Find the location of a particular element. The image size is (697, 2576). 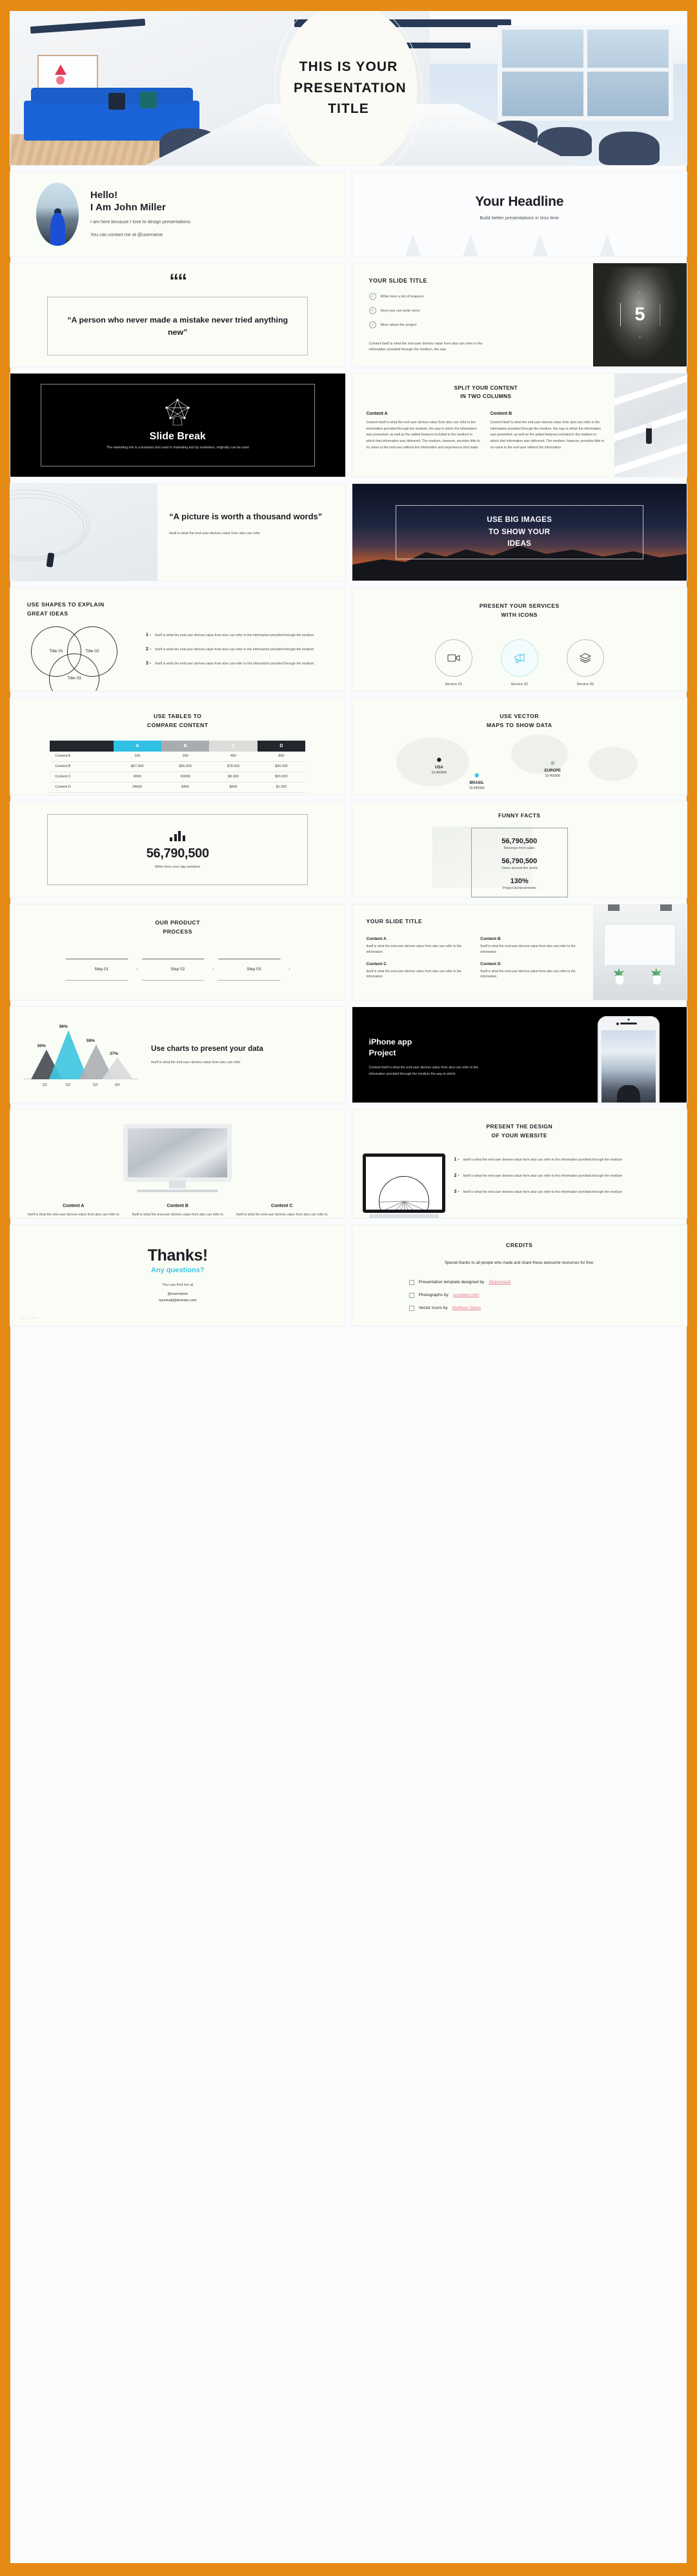

laptop-foot is located at coordinates (178, 1191).